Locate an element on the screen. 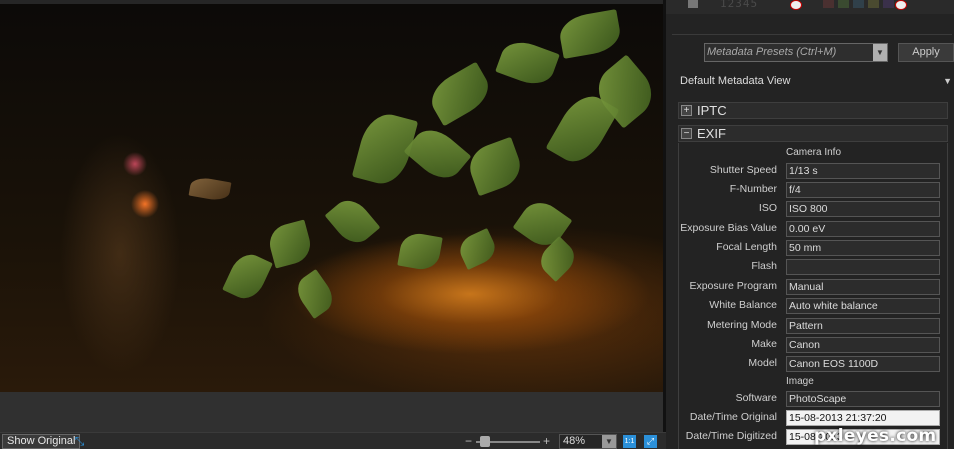 This screenshot has height=449, width=954. expand-plus-icon: + is located at coordinates (686, 110).